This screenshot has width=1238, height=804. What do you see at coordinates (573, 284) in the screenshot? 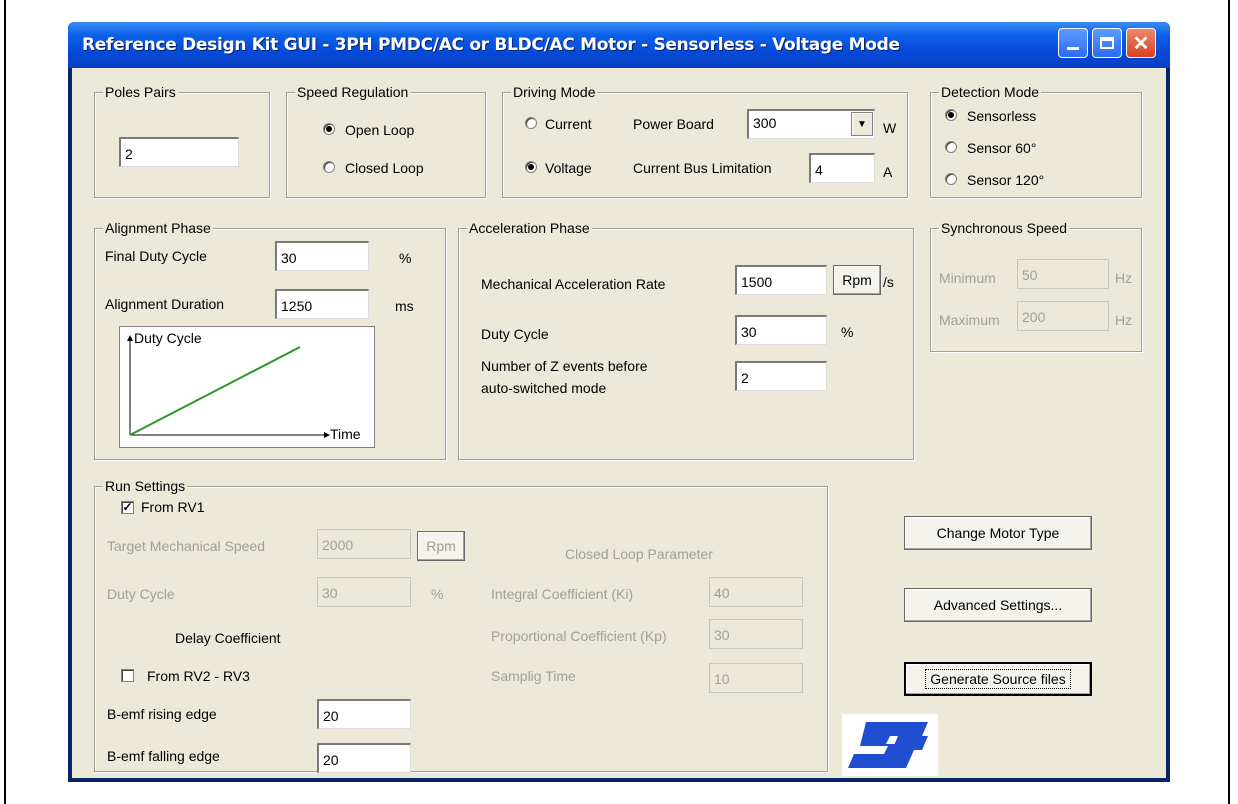
I see `accel-rate-label: Mechanical Acceleration Rate` at bounding box center [573, 284].